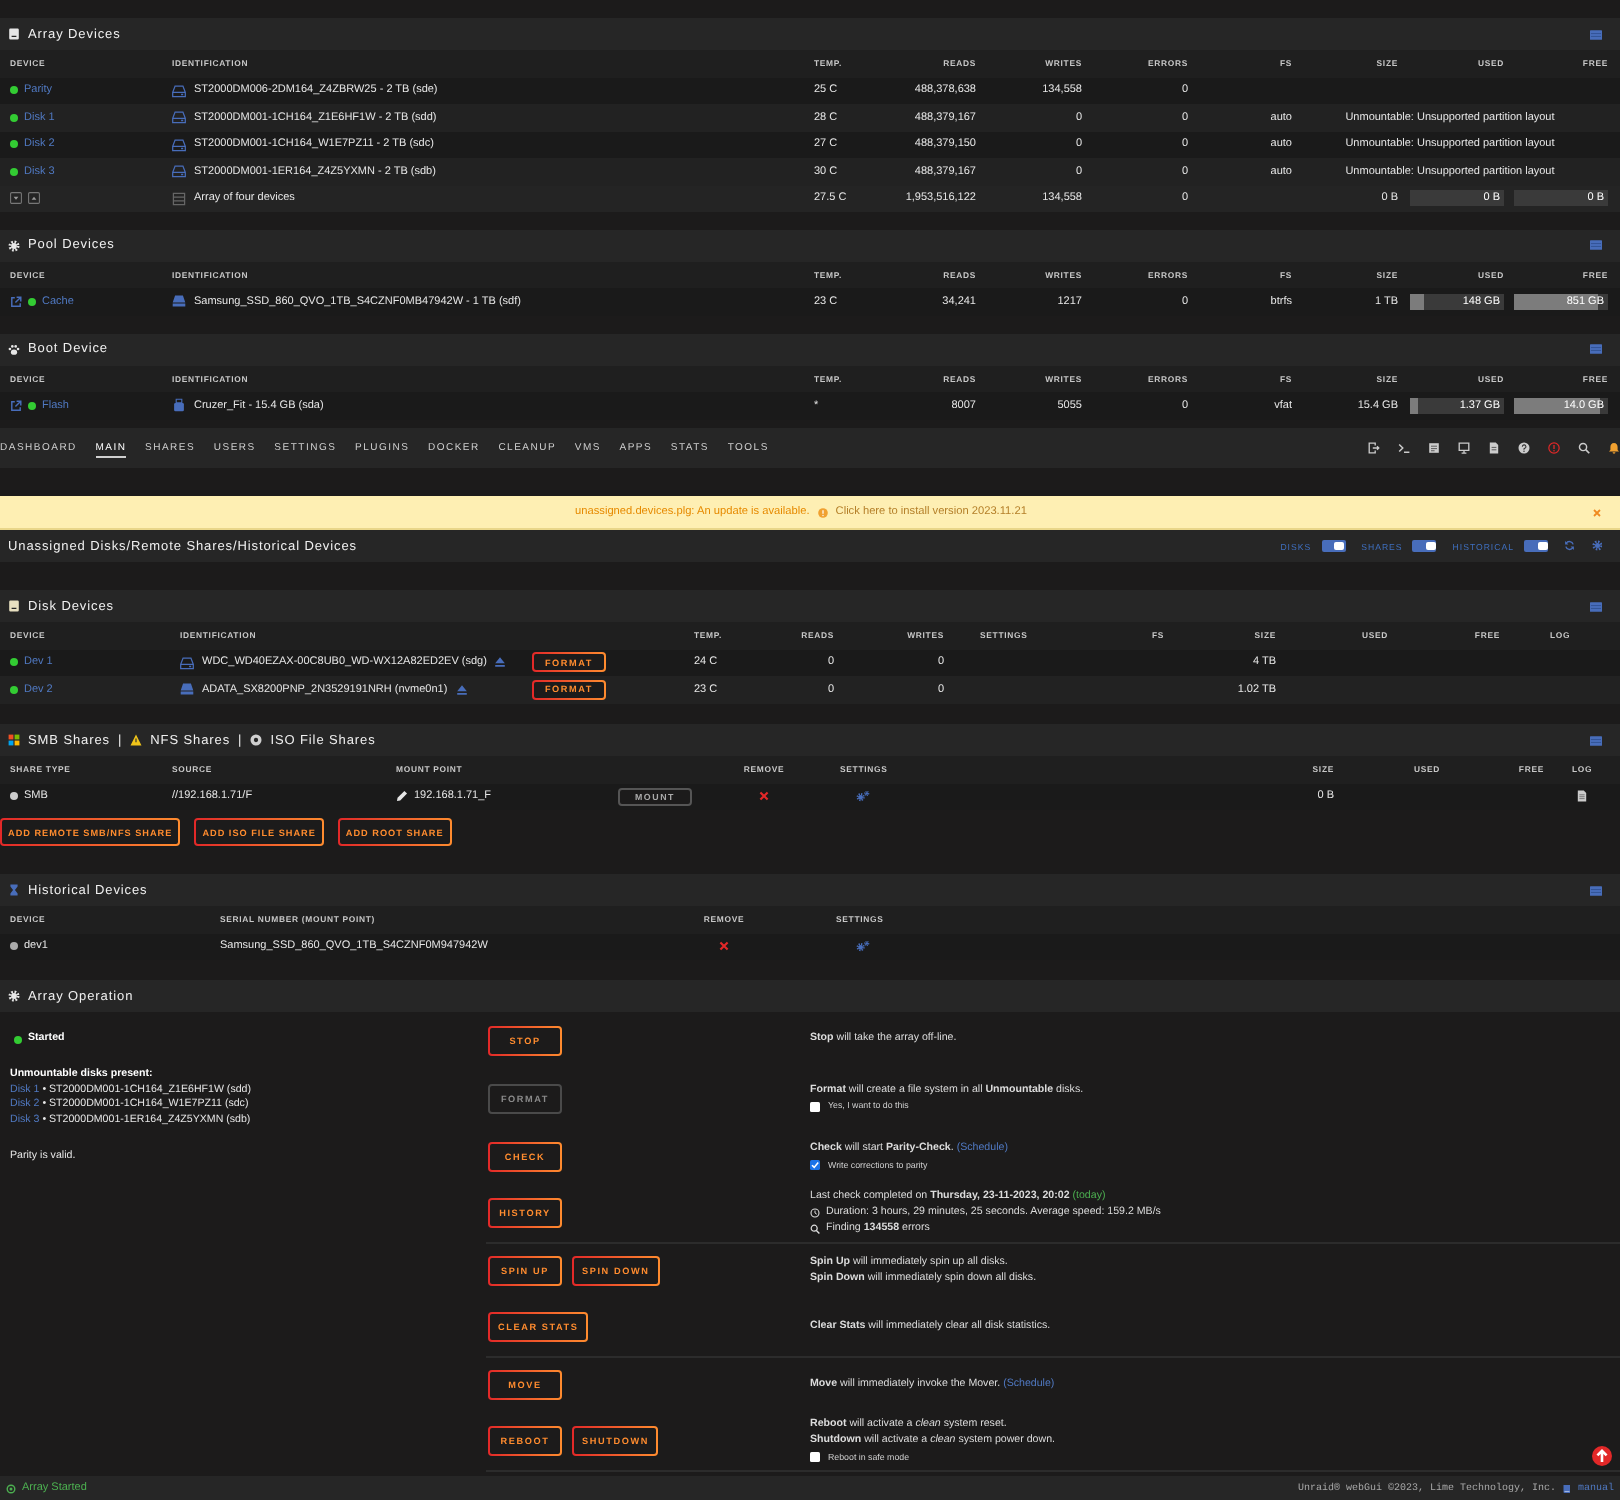  Describe the element at coordinates (34, 198) in the screenshot. I see `arrow-up-box-icon` at that location.